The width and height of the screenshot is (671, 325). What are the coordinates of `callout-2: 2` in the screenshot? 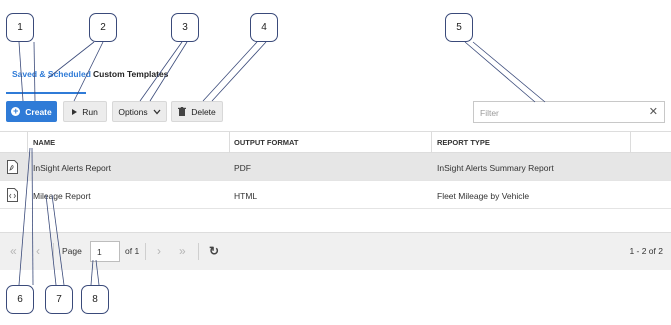 It's located at (103, 27).